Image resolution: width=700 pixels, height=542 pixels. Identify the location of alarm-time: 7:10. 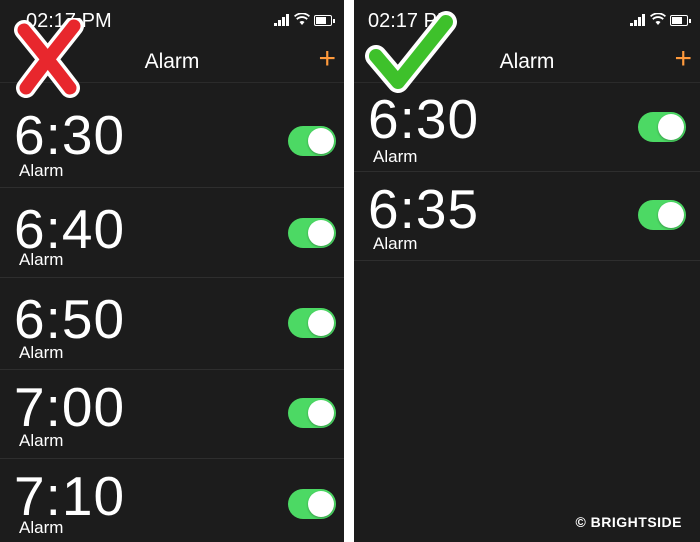
(70, 496).